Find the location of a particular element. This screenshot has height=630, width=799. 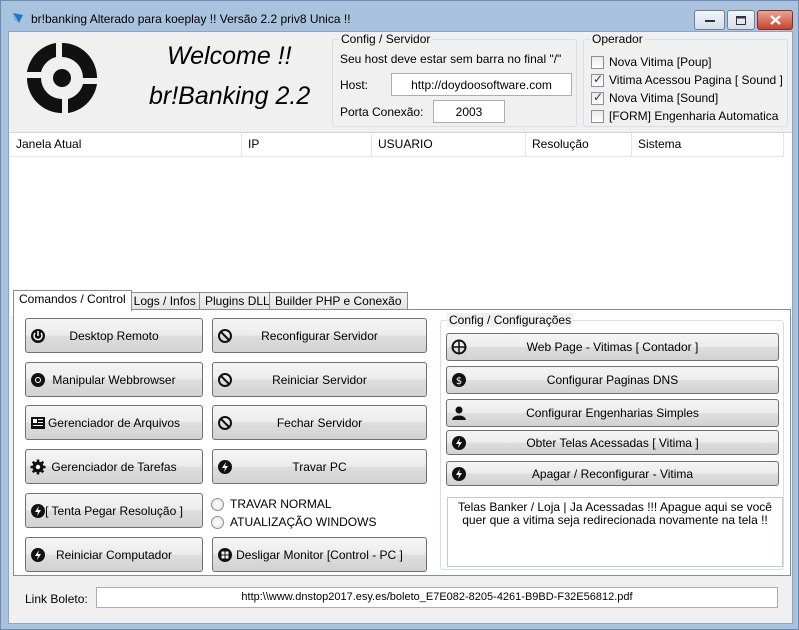

app-icon is located at coordinates (18, 18).